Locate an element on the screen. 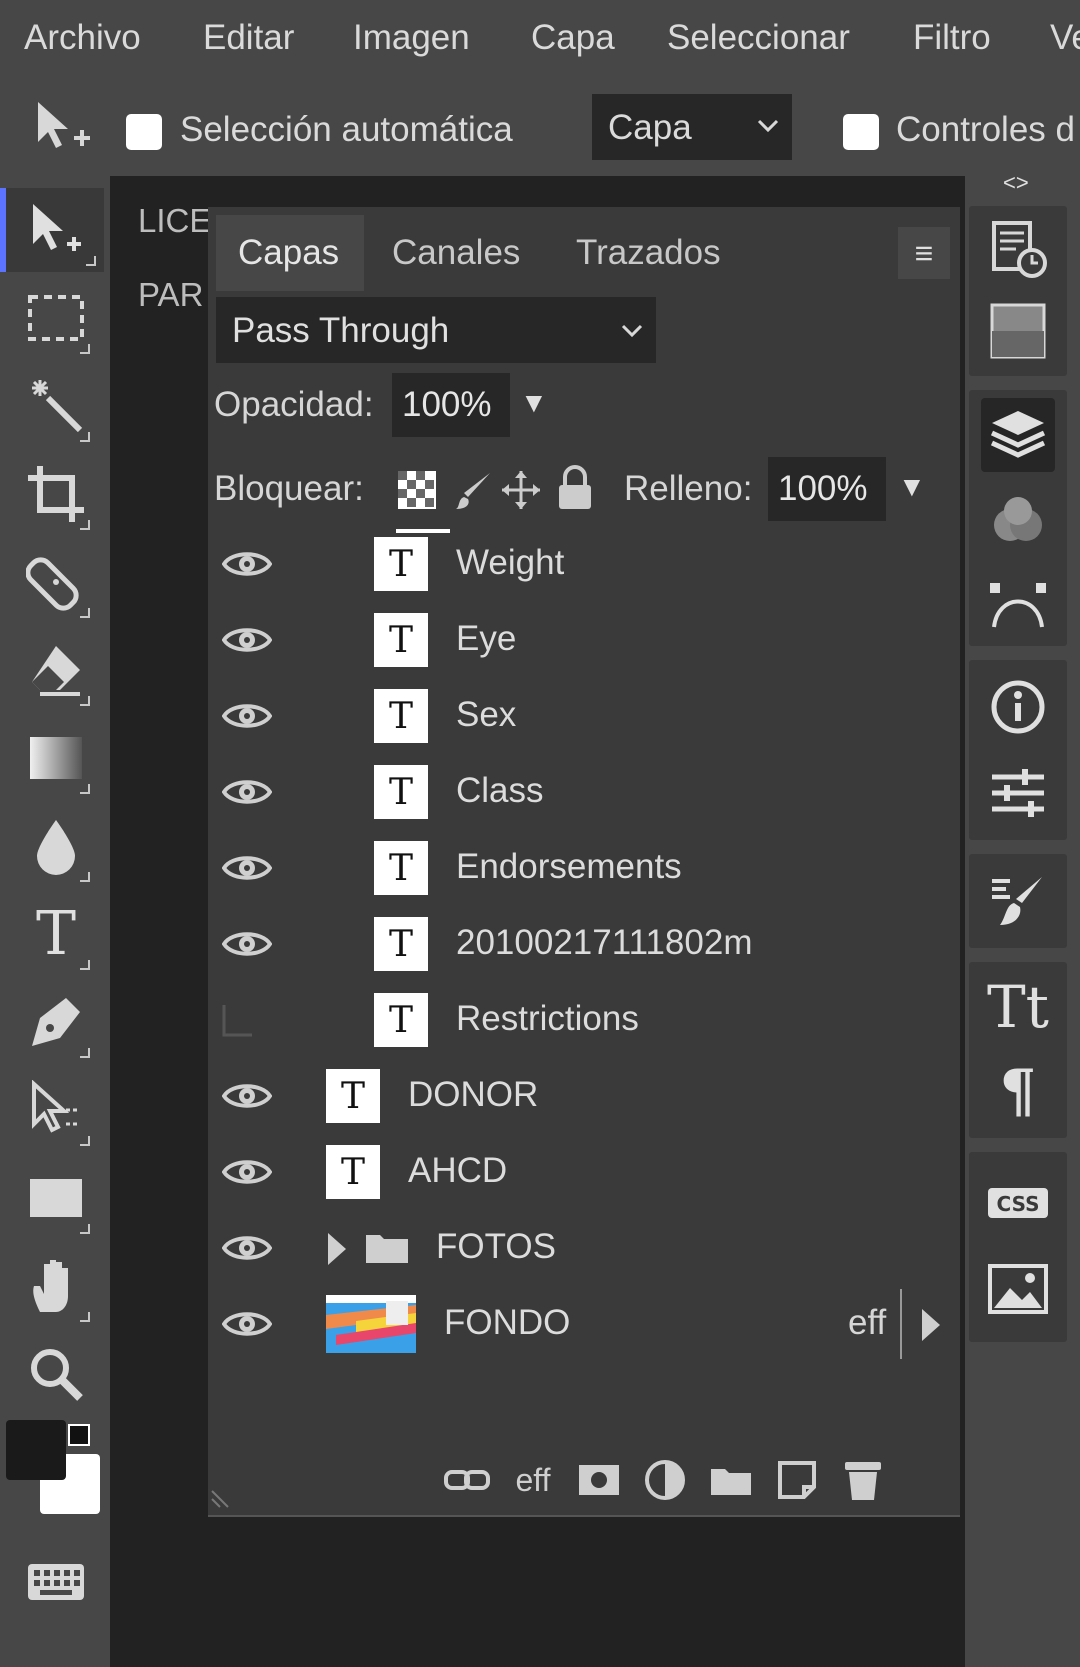 The height and width of the screenshot is (1667, 1080). layer-row: T Weight is located at coordinates (584, 565).